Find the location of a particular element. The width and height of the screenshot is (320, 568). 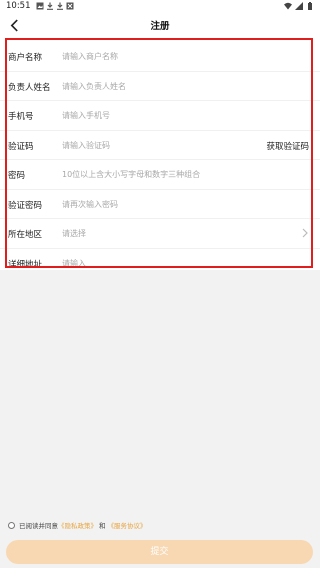

signal-icon is located at coordinates (299, 6).